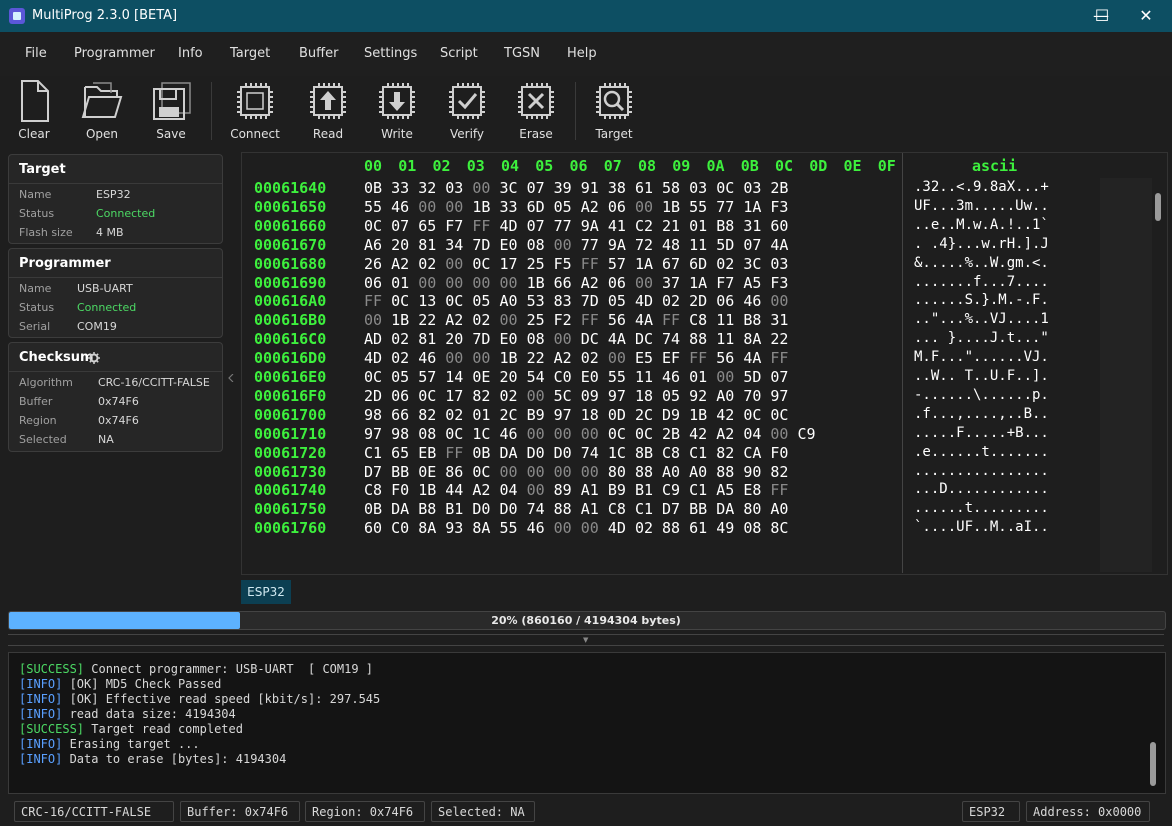  What do you see at coordinates (190, 53) in the screenshot?
I see `menu-info: Info` at bounding box center [190, 53].